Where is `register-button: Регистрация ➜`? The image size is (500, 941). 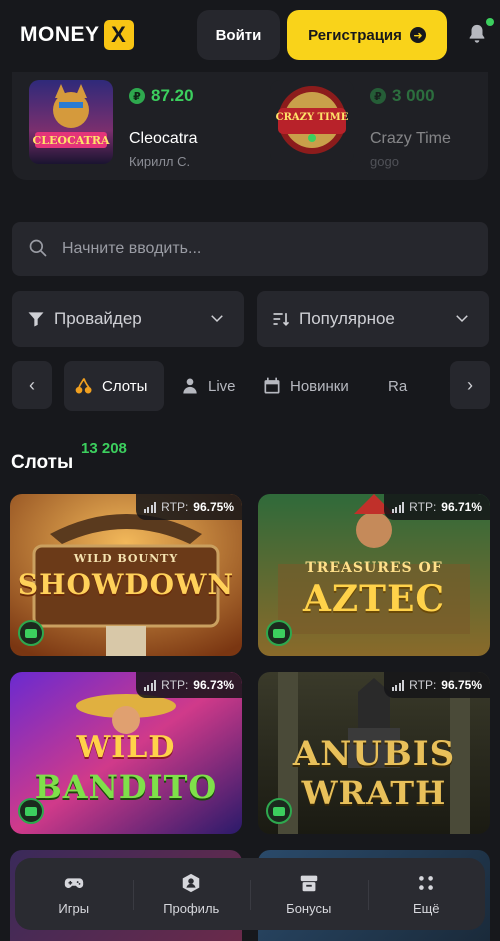 register-button: Регистрация ➜ is located at coordinates (367, 35).